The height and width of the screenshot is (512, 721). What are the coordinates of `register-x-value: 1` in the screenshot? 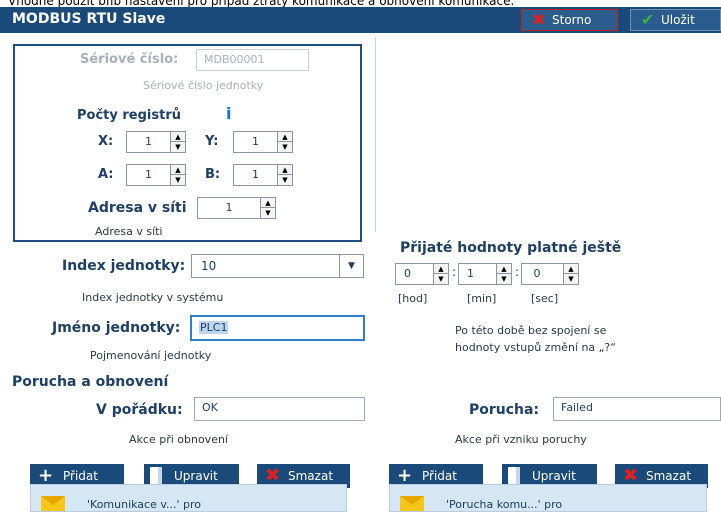 It's located at (148, 141).